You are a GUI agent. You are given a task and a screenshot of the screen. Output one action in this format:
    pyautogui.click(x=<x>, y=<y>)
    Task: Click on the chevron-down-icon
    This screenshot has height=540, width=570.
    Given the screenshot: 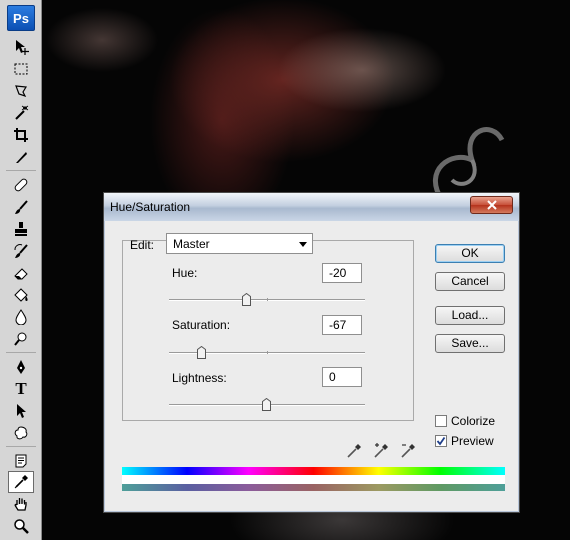 What is the action you would take?
    pyautogui.click(x=303, y=244)
    